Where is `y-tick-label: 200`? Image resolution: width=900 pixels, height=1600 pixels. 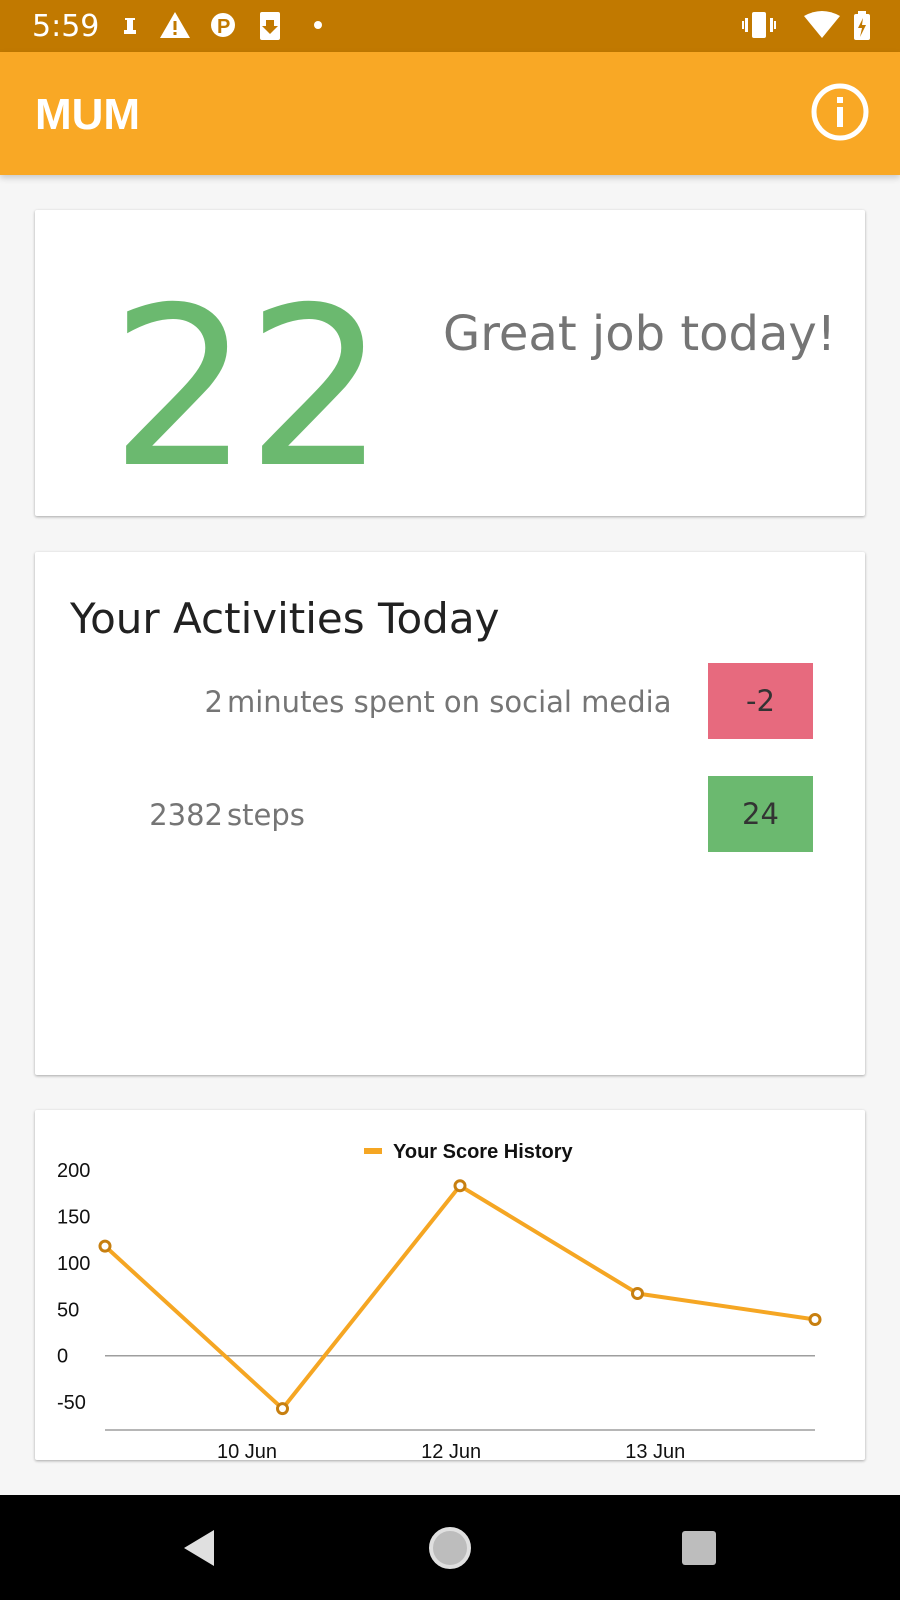
y-tick-label: 200 is located at coordinates (73, 1171).